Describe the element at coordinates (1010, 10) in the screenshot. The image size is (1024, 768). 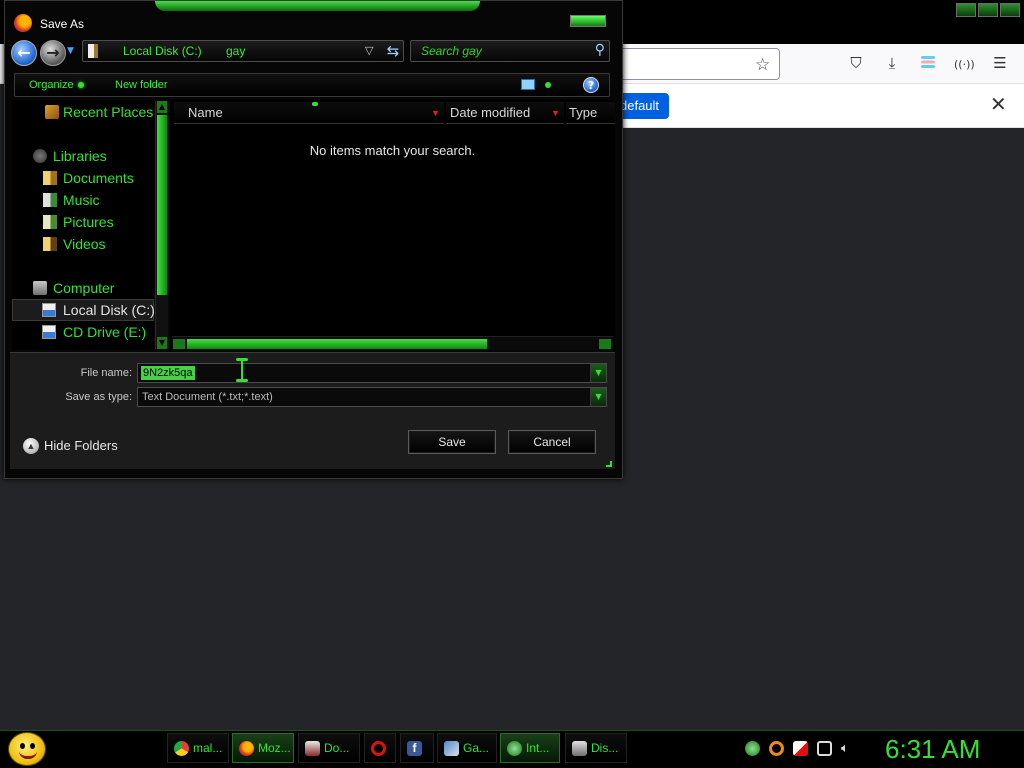
I see `close-button` at that location.